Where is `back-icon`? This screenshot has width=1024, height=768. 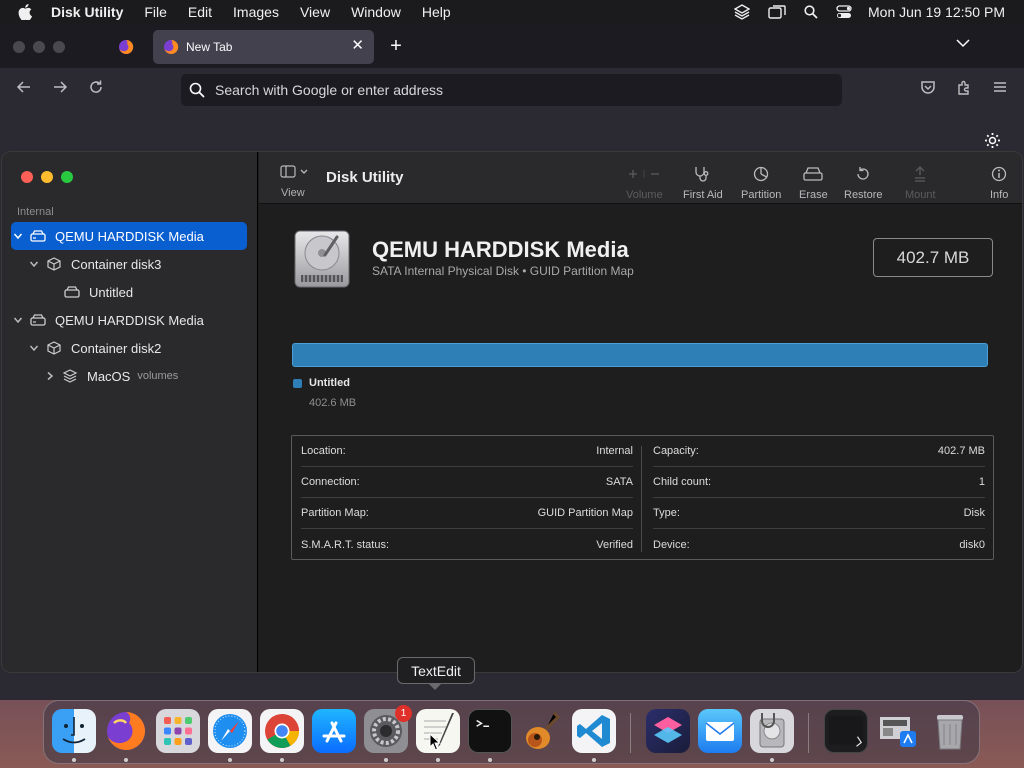
back-icon is located at coordinates (24, 87).